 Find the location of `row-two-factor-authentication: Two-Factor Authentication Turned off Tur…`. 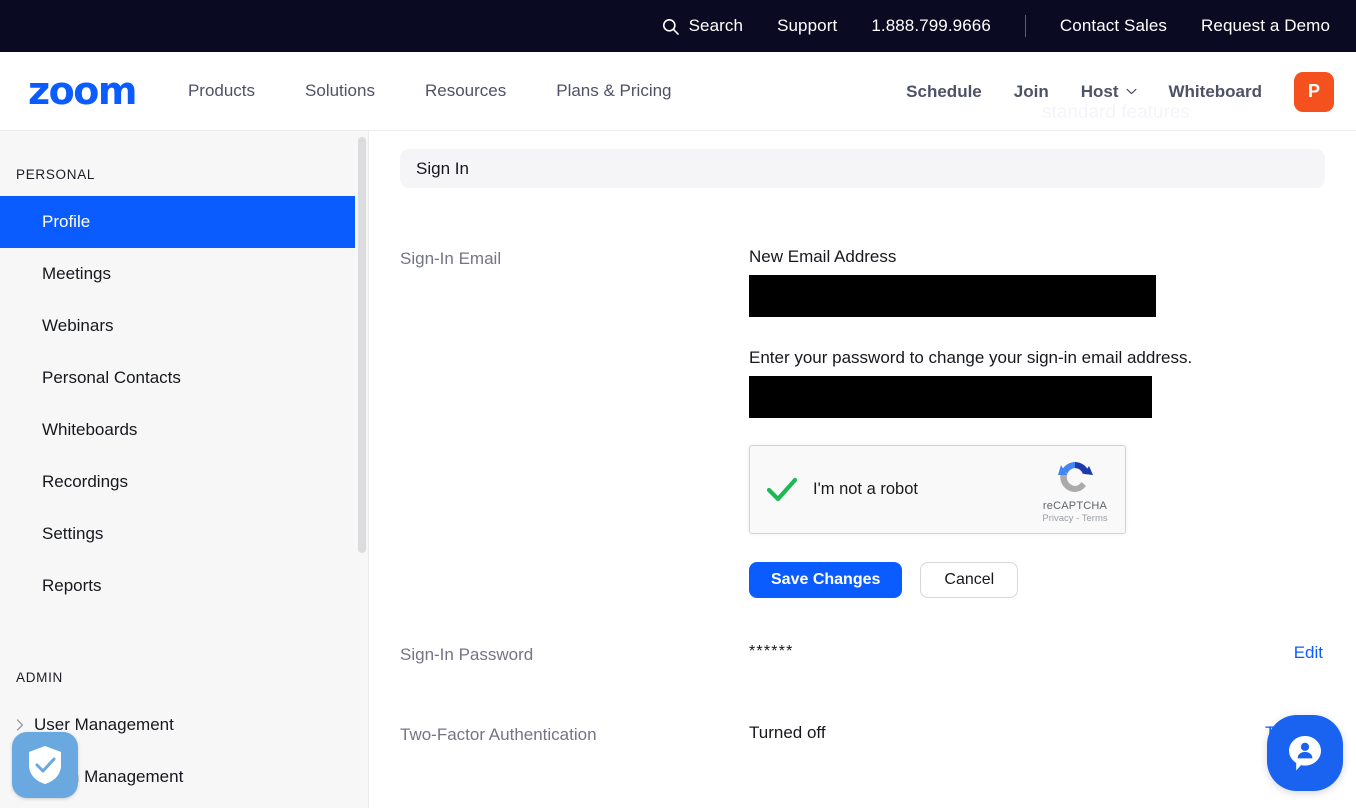

row-two-factor-authentication: Two-Factor Authentication Turned off Tur… is located at coordinates (862, 734).